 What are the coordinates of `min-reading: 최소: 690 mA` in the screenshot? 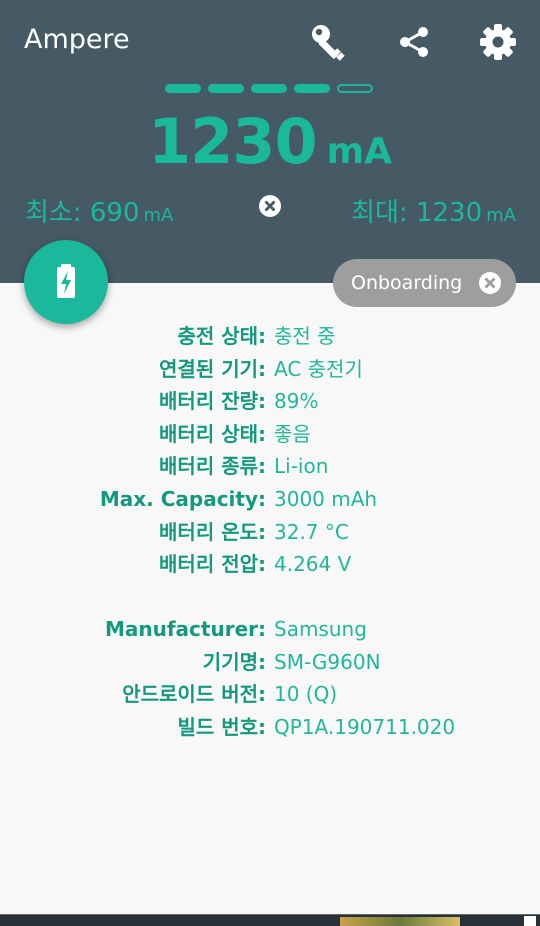 It's located at (99, 210).